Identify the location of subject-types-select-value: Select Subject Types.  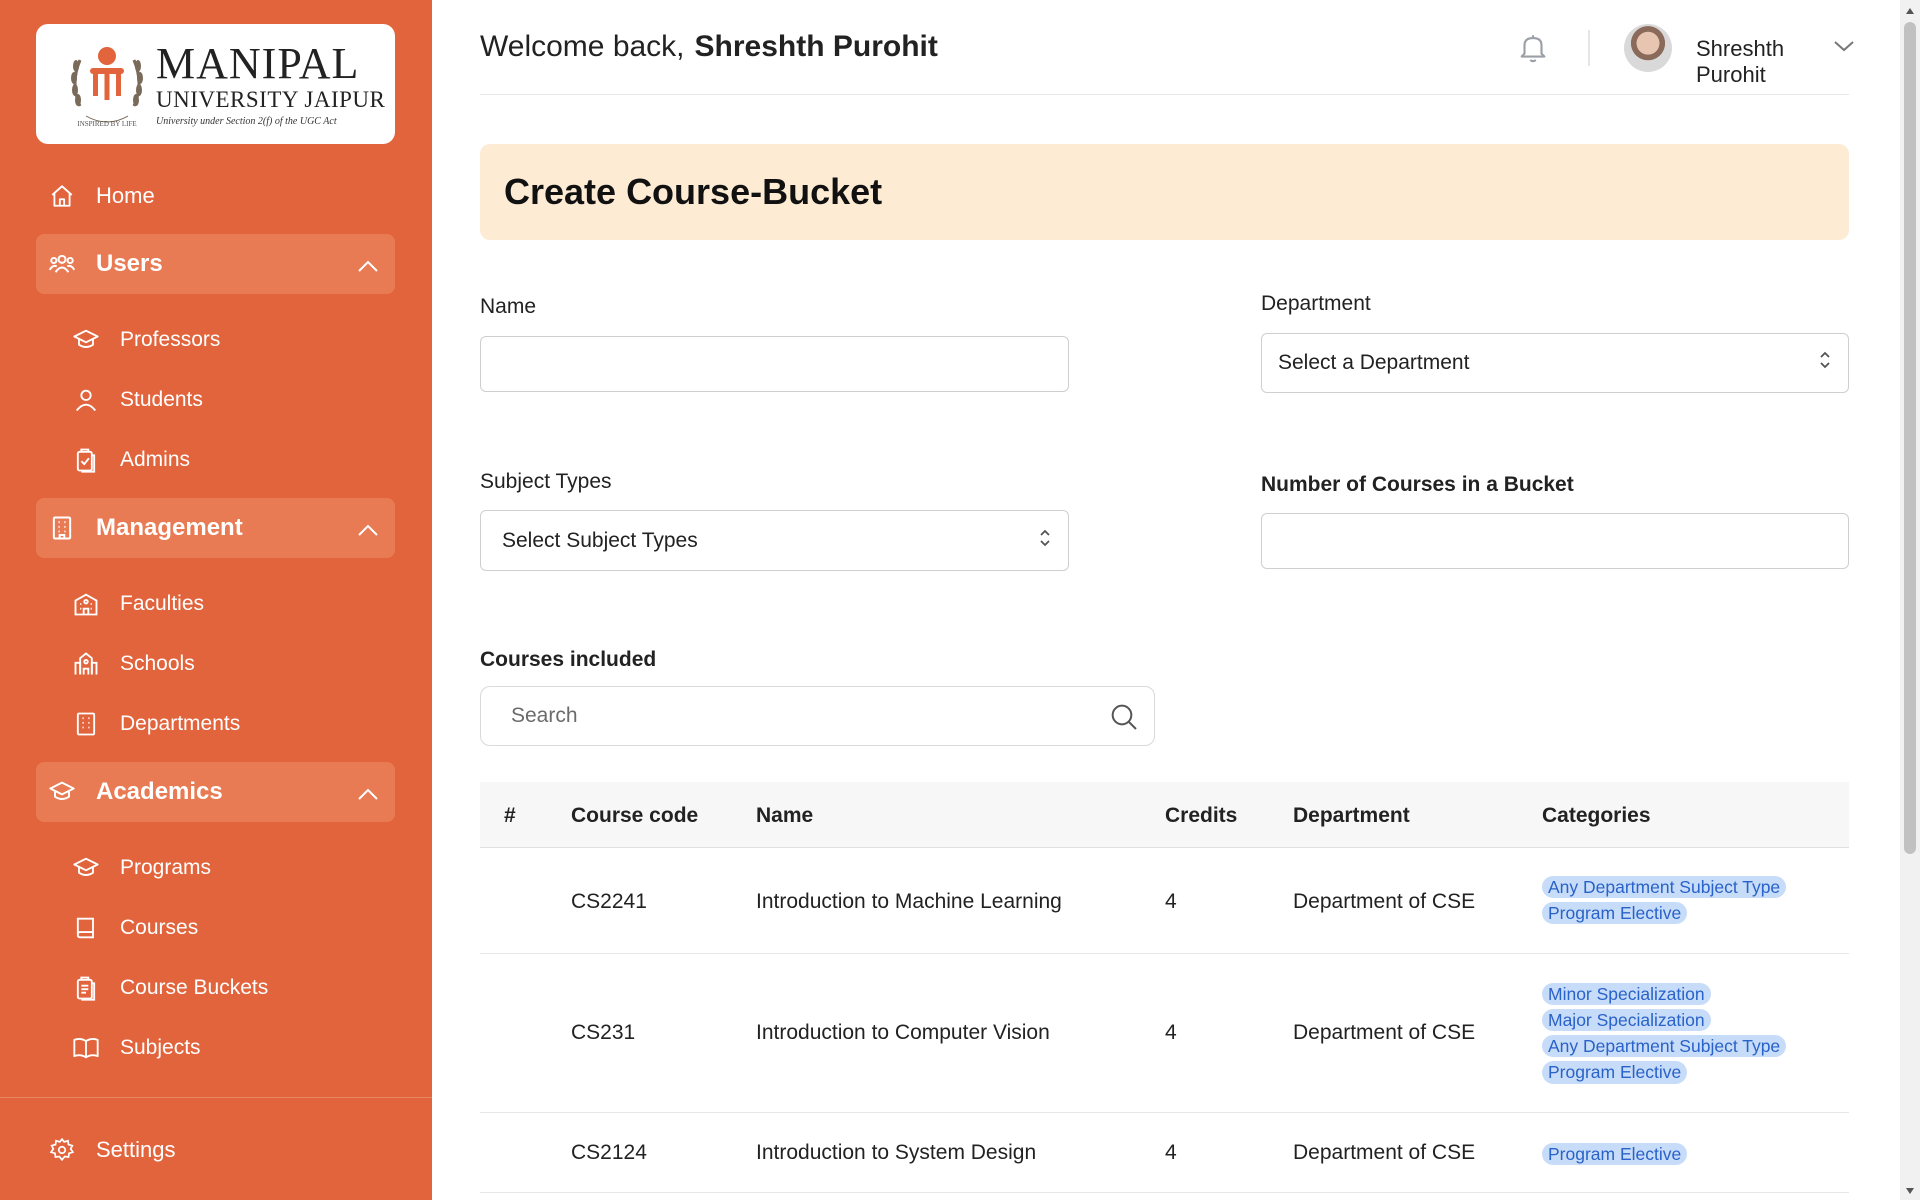
(600, 540).